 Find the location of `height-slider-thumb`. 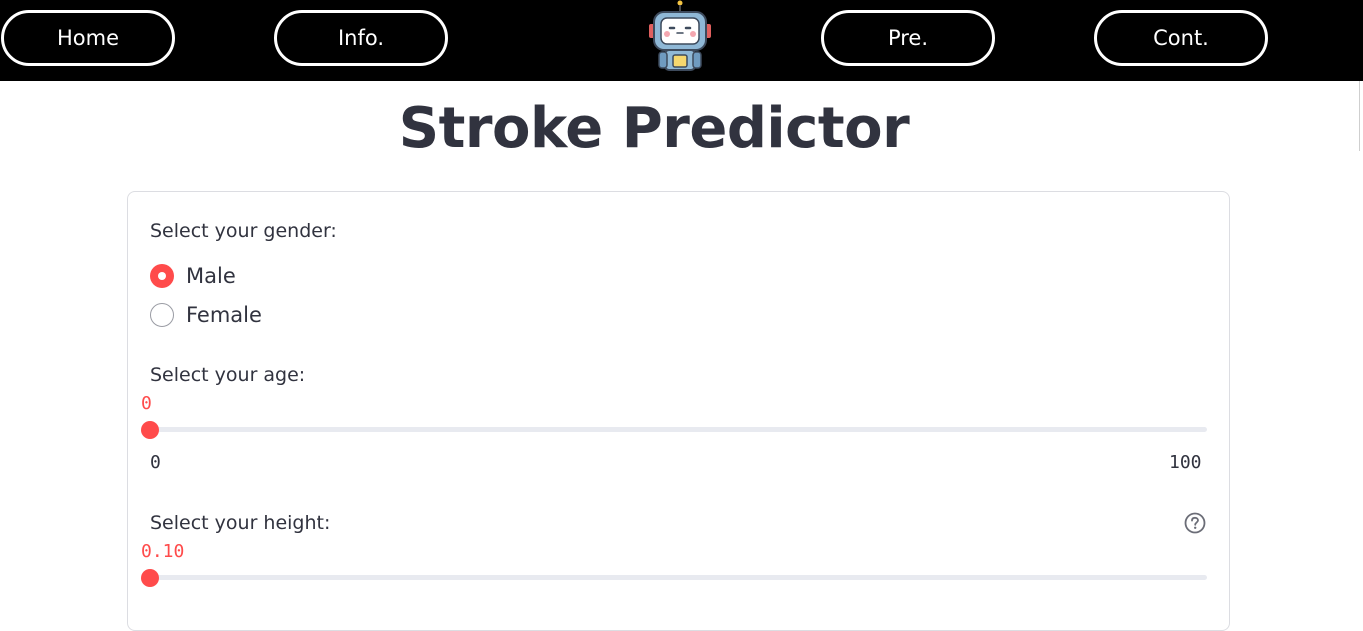

height-slider-thumb is located at coordinates (150, 578).